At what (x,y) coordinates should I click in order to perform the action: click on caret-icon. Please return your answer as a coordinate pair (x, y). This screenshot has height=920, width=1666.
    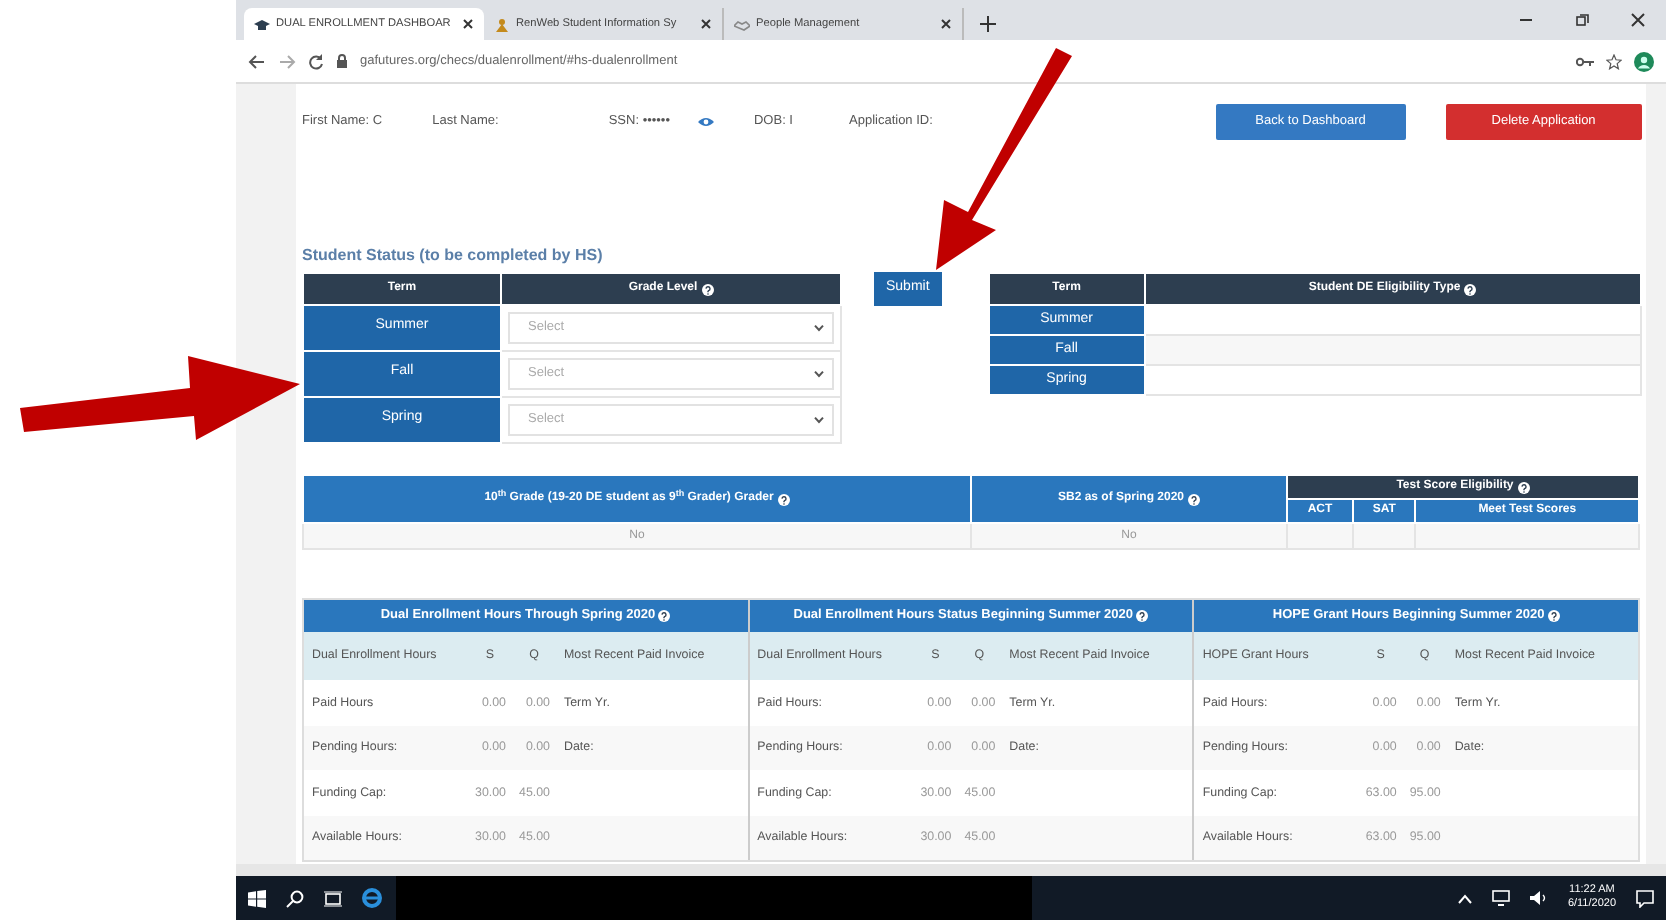
    Looking at the image, I should click on (1464, 898).